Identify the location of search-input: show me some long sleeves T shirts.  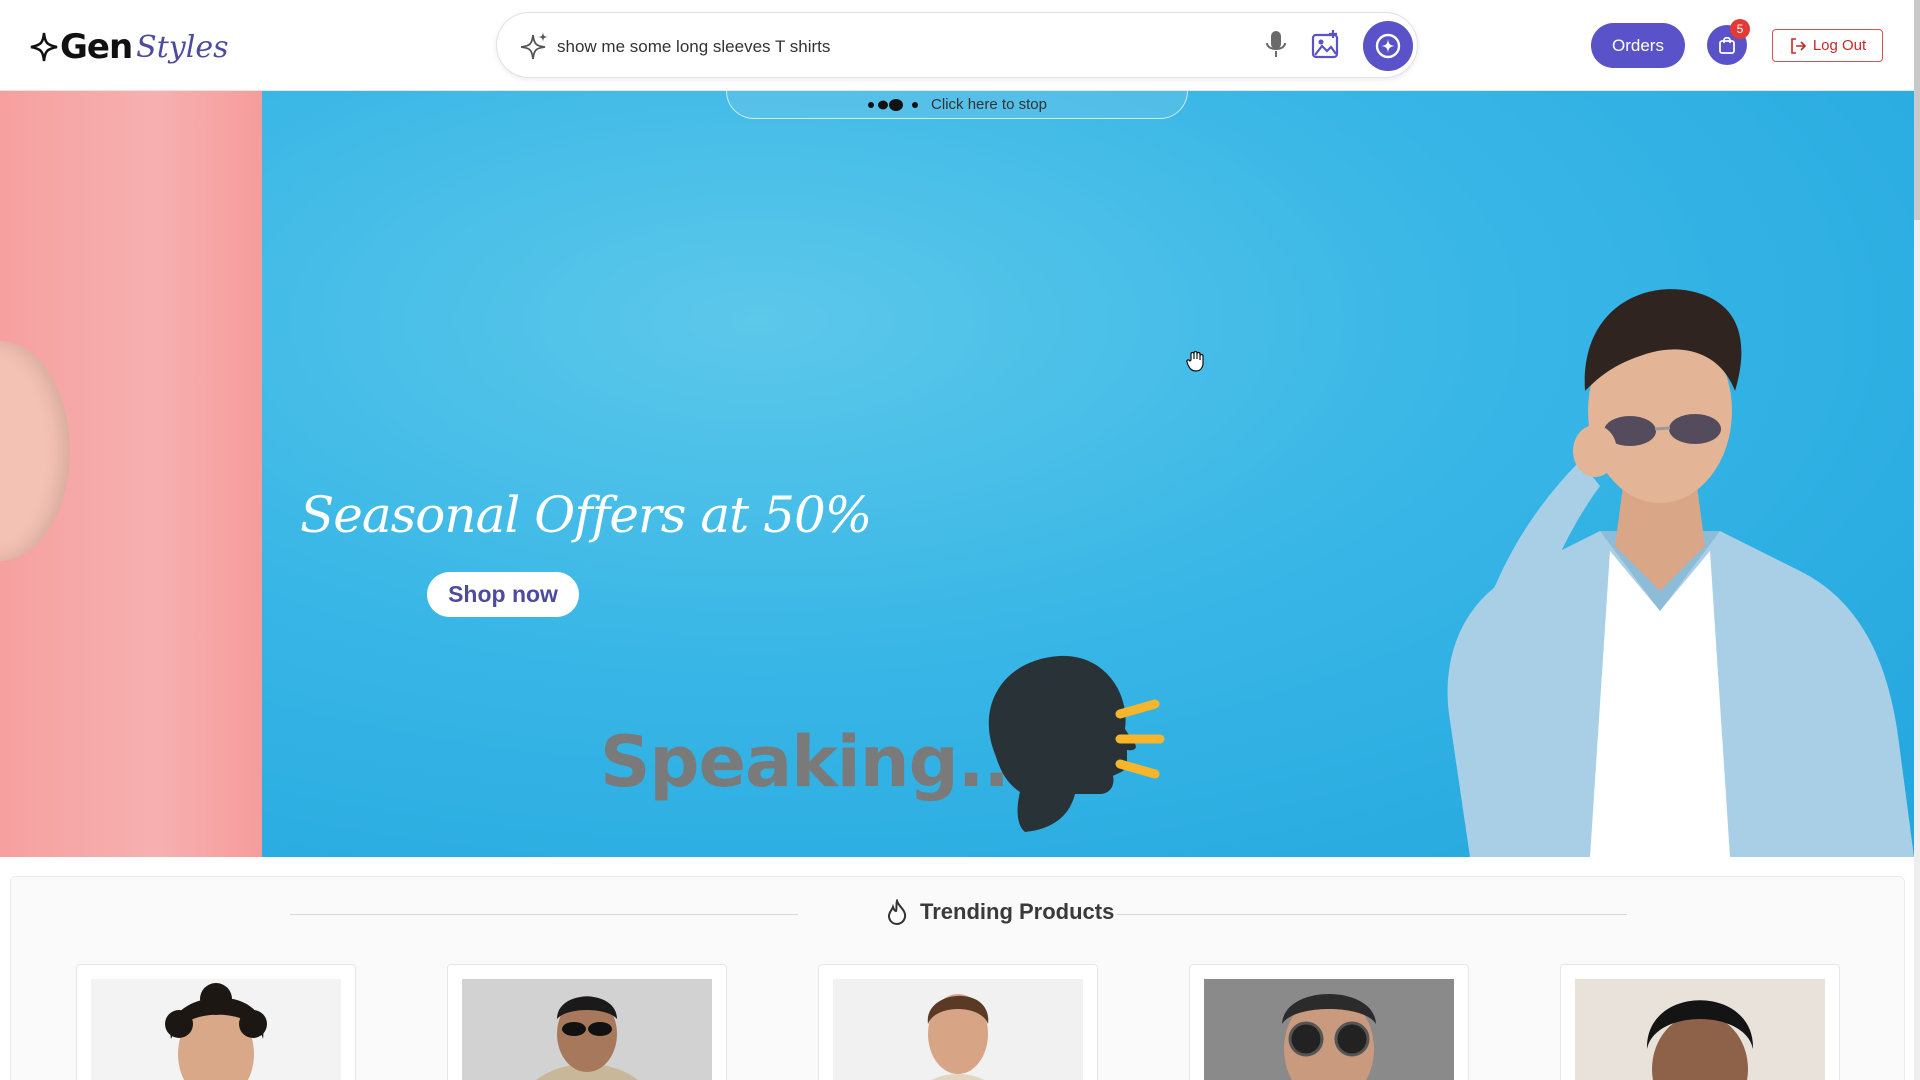
(693, 47).